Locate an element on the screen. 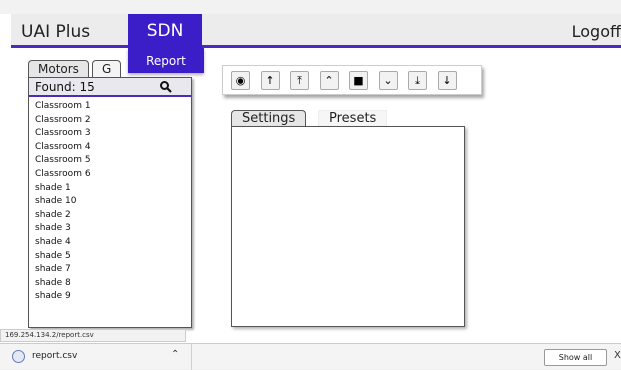 The image size is (621, 370). menu-sdn: SDN is located at coordinates (165, 31).